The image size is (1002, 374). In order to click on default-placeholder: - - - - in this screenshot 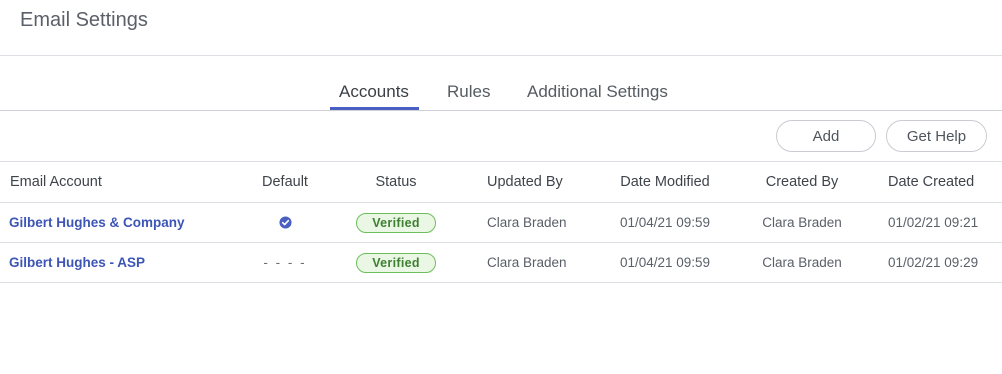, I will do `click(285, 262)`.